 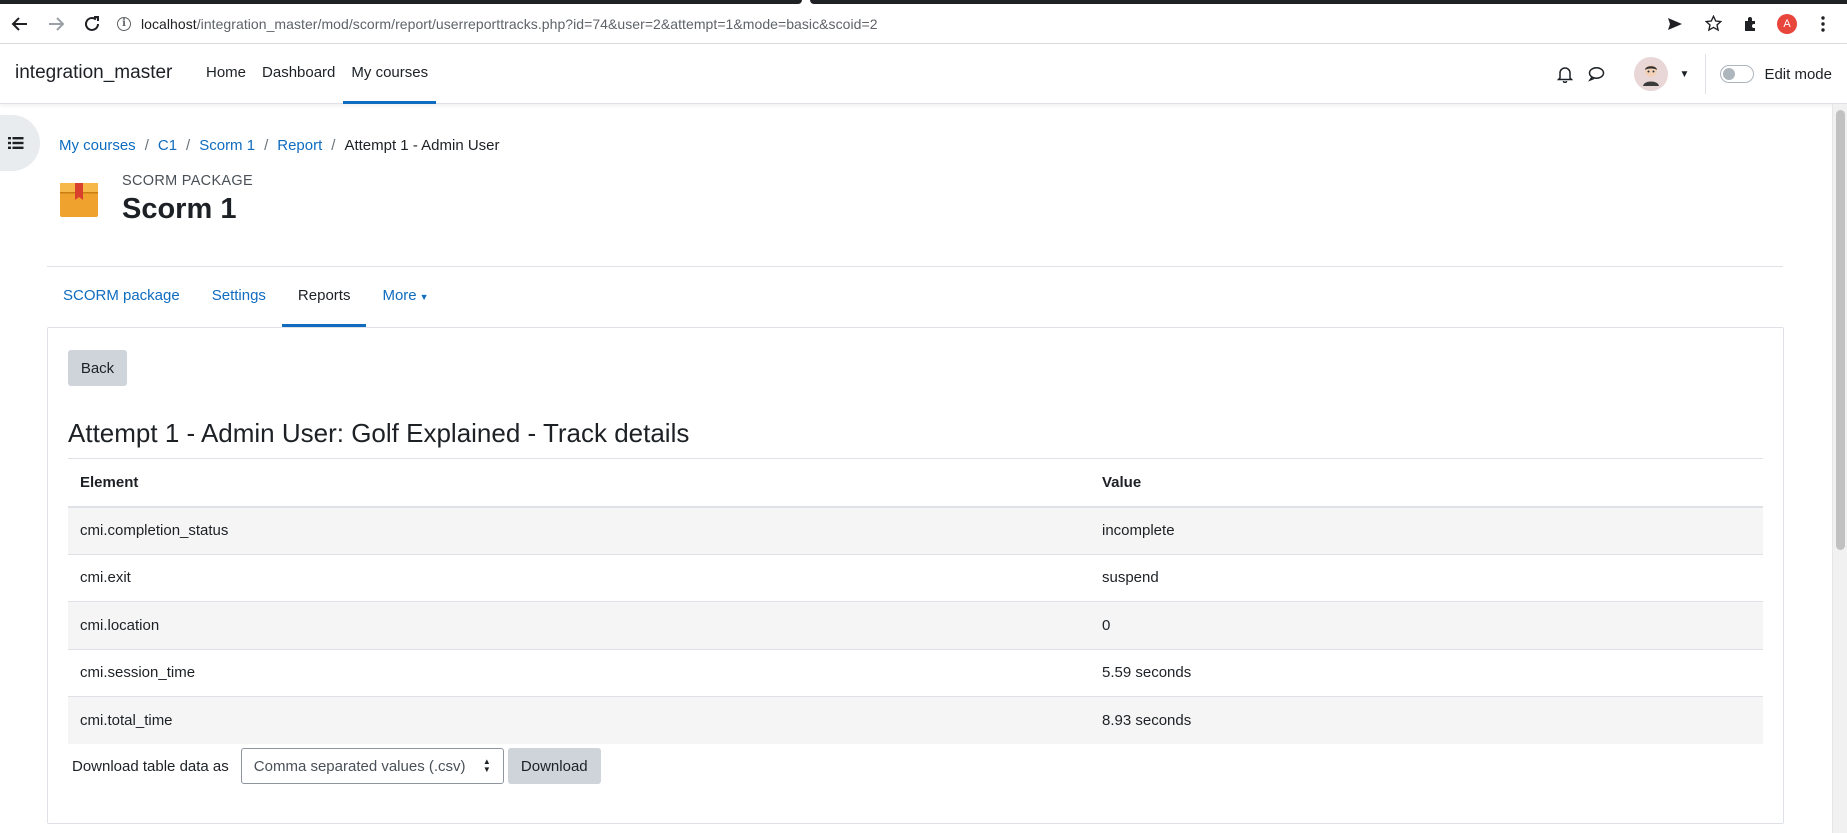 I want to click on select-arrows-icon: ▲ ▼, so click(x=486, y=765).